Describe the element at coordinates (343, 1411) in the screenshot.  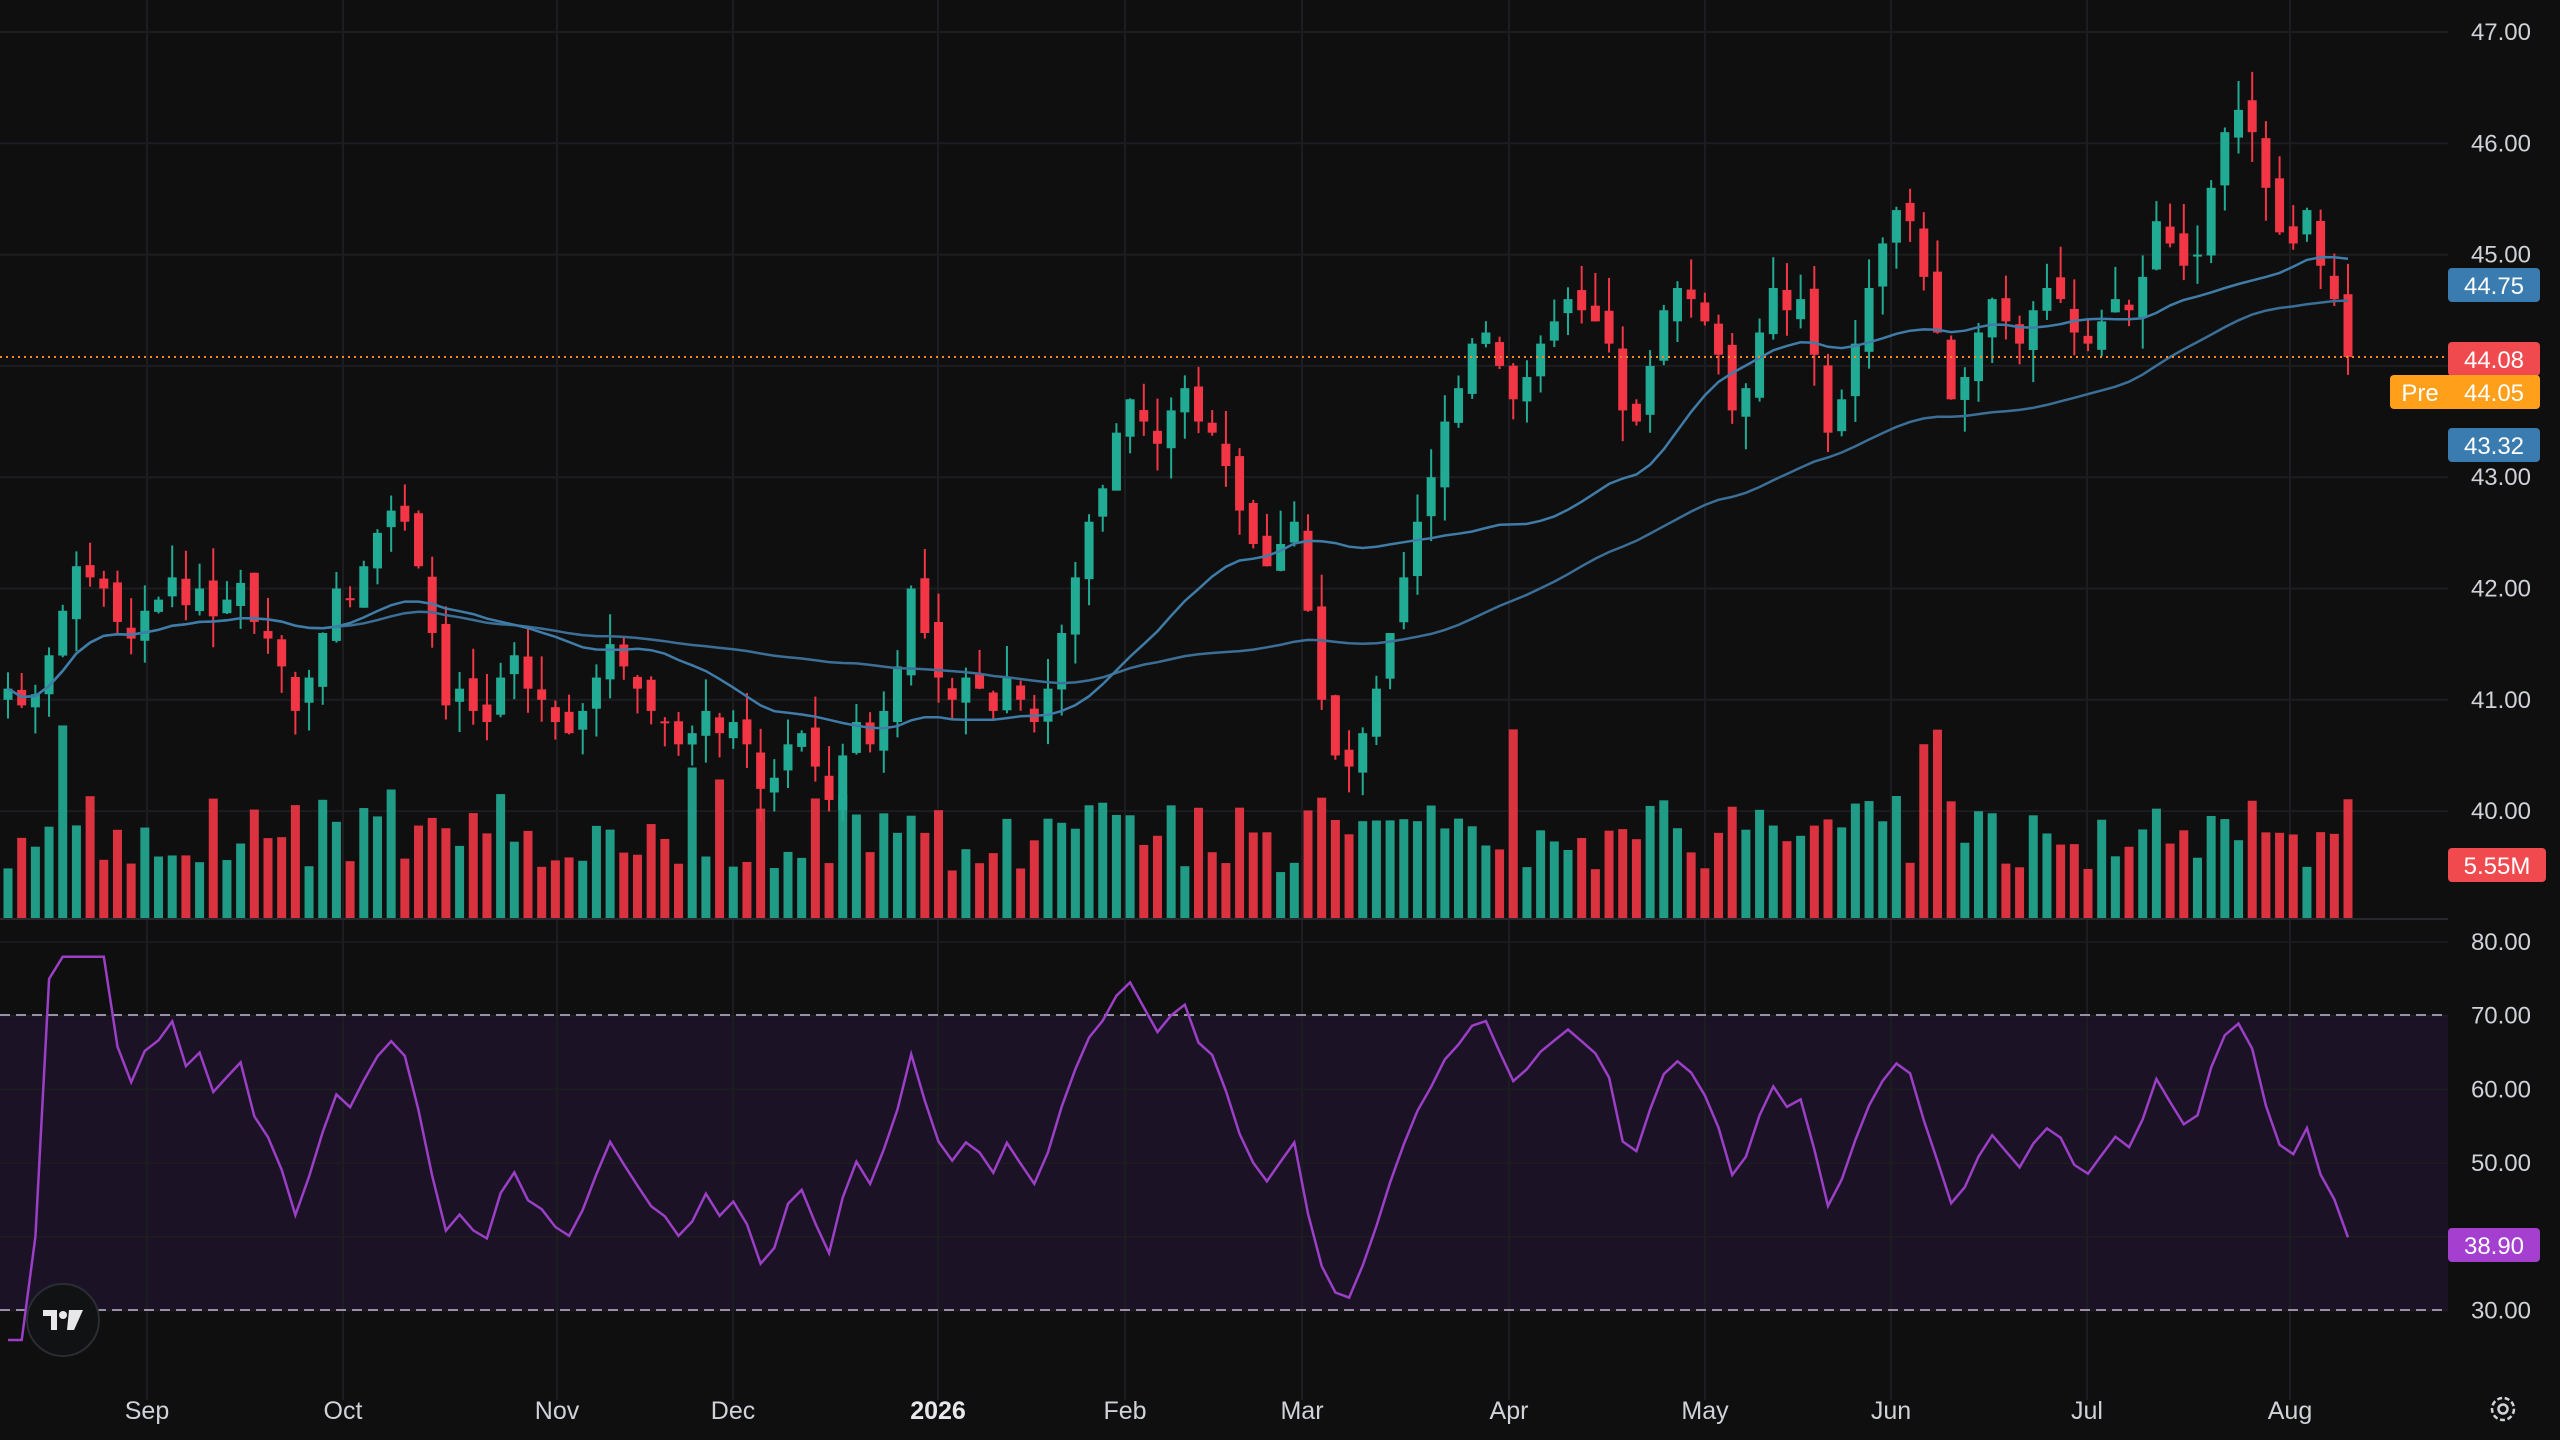
I see `time-tick-label: Oct` at that location.